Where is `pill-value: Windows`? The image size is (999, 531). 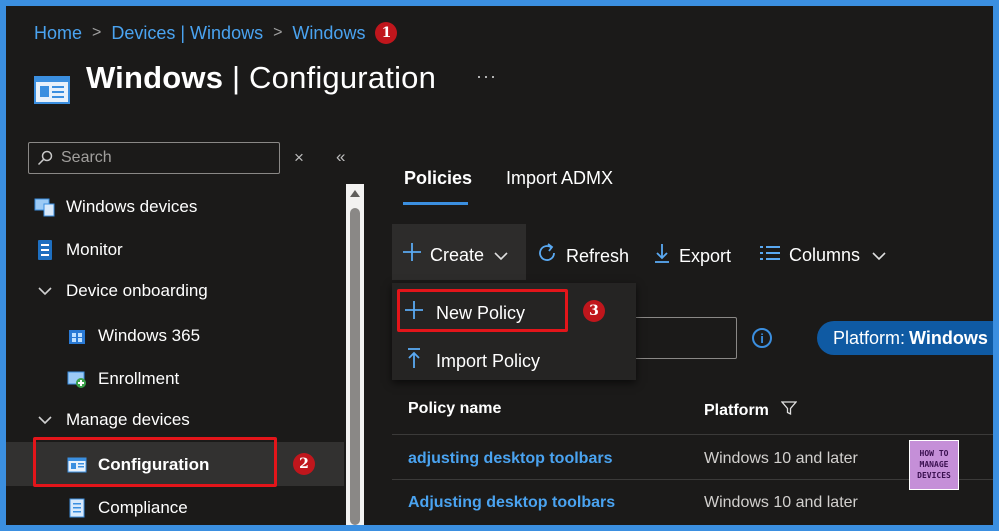
pill-value: Windows is located at coordinates (948, 337).